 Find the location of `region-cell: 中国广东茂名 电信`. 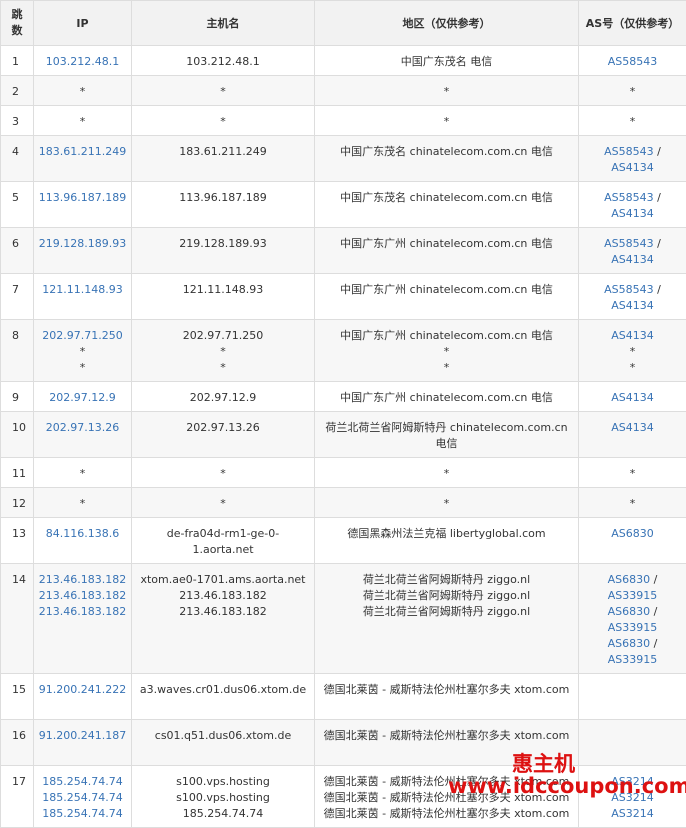

region-cell: 中国广东茂名 电信 is located at coordinates (447, 61).